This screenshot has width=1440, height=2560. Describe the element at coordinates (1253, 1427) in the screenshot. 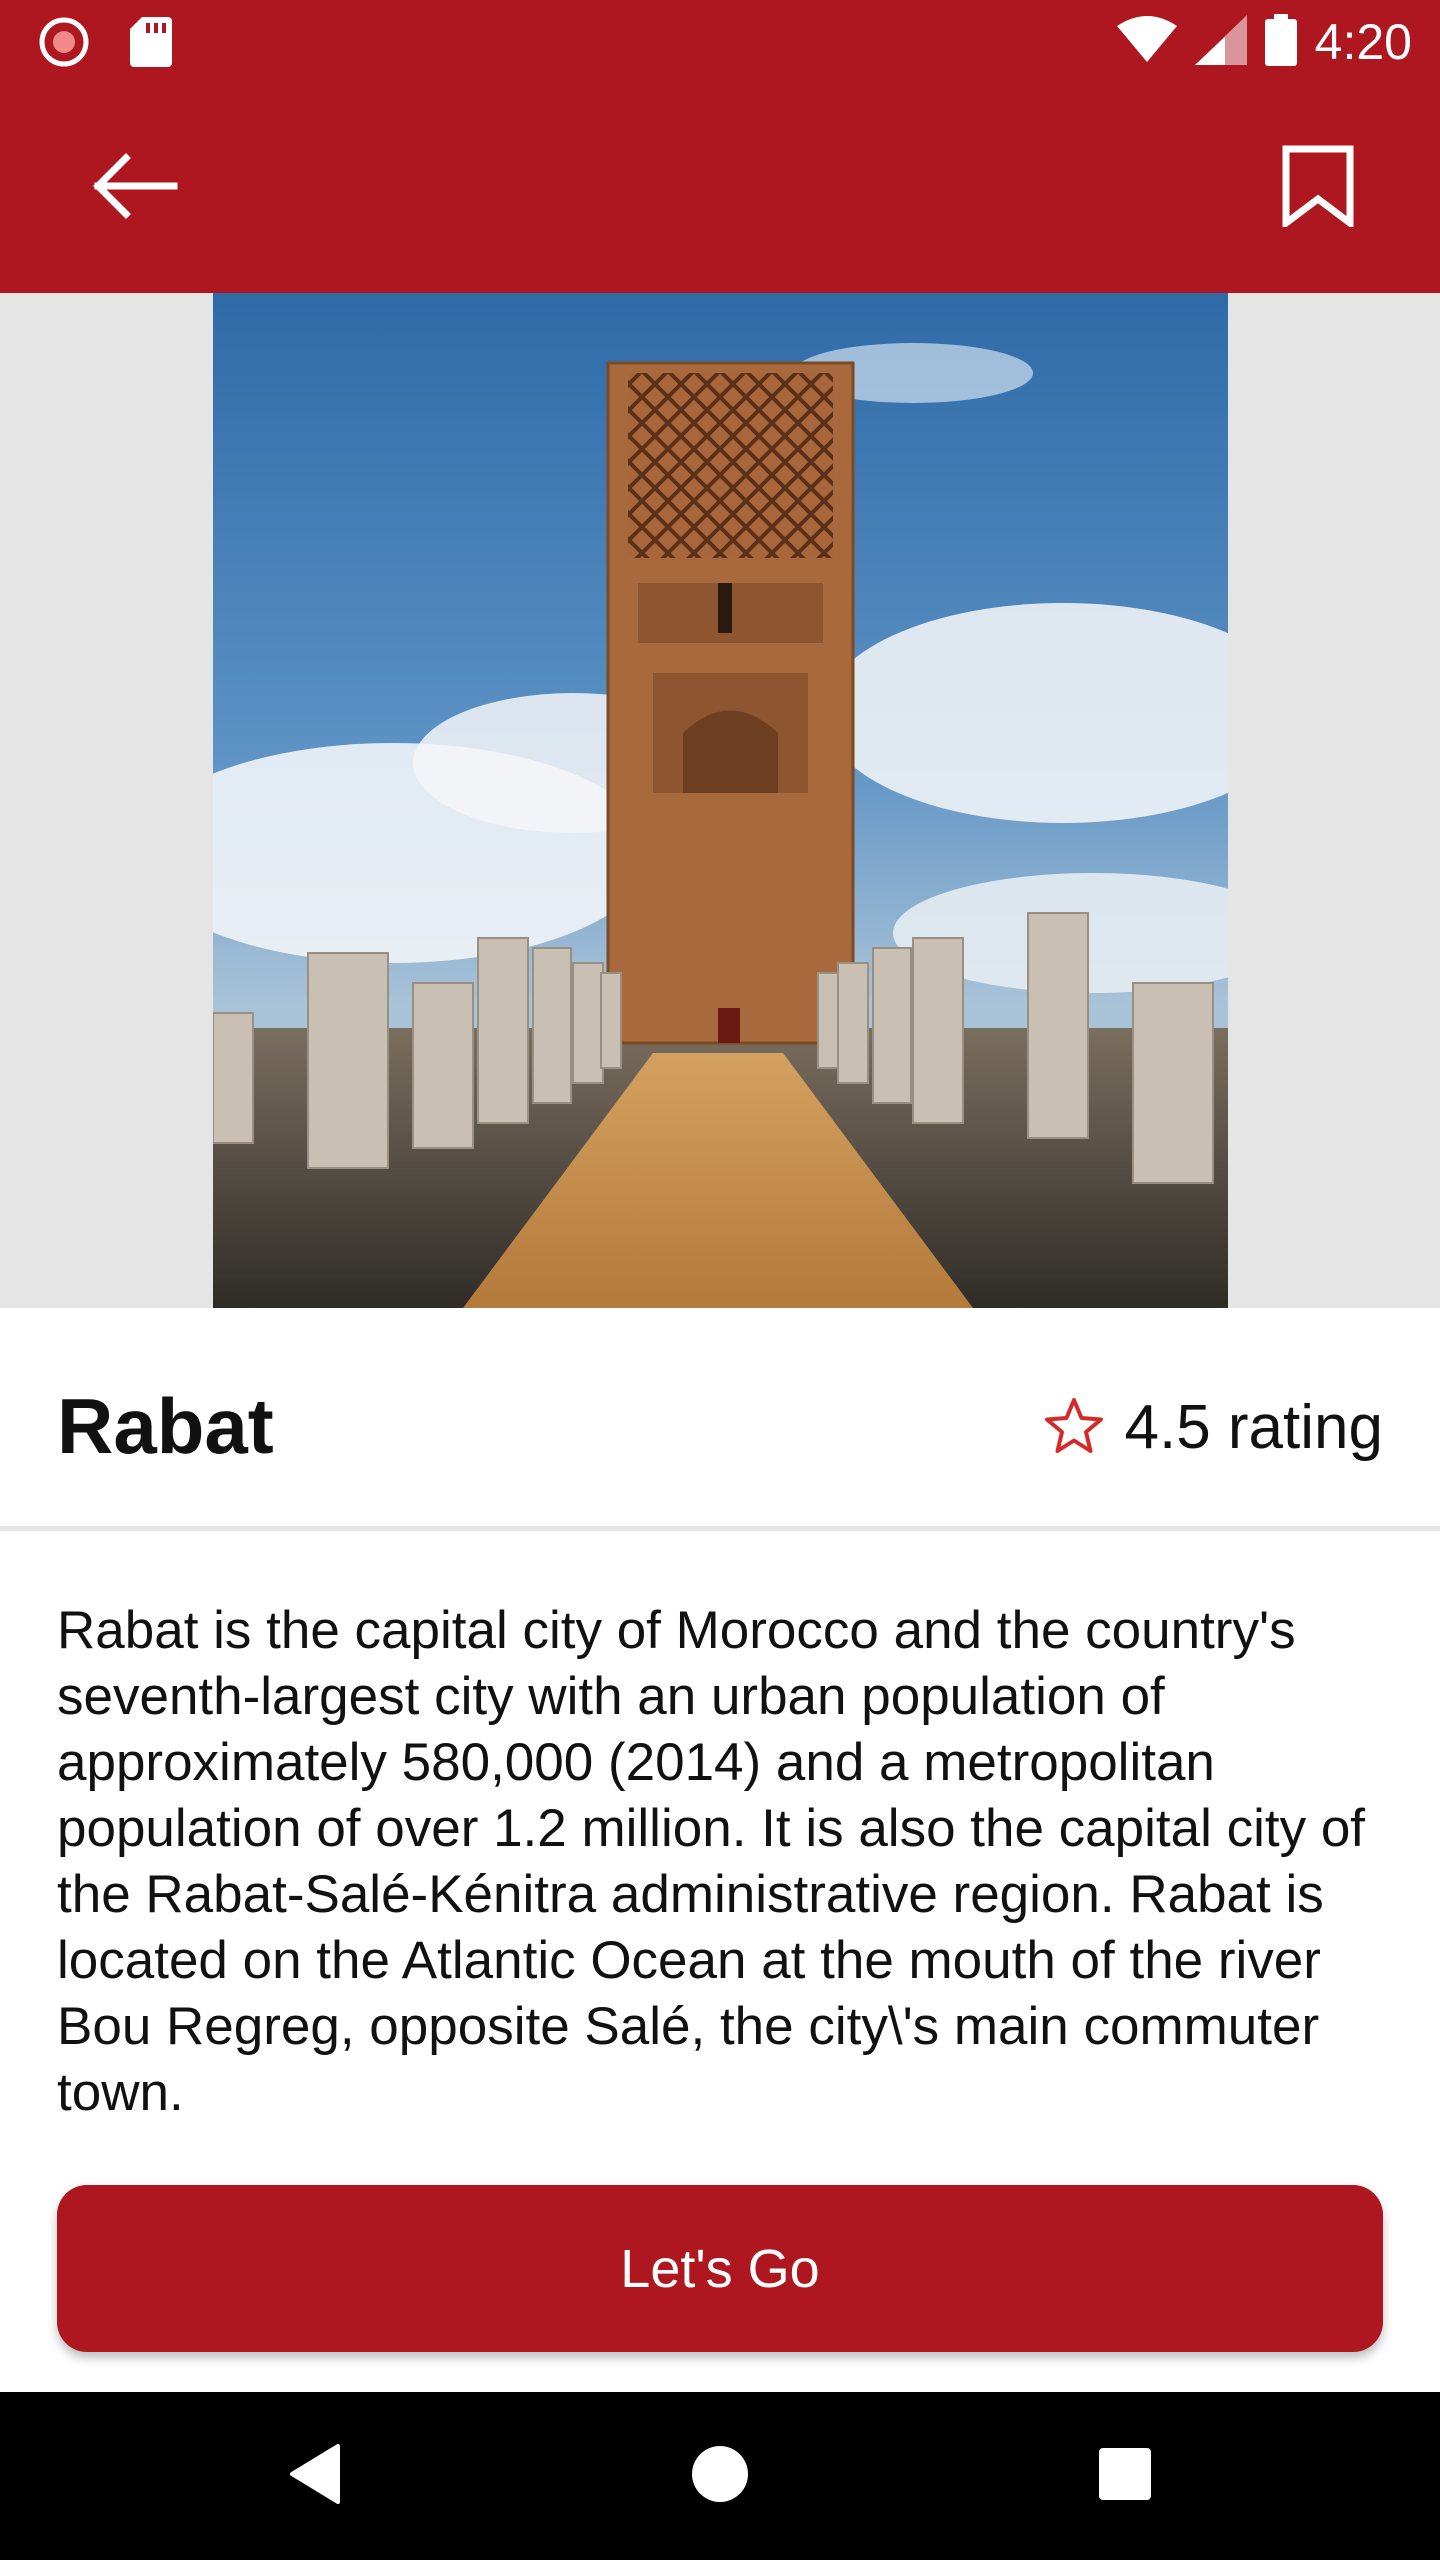

I see `rating-text: 4.5 rating` at that location.